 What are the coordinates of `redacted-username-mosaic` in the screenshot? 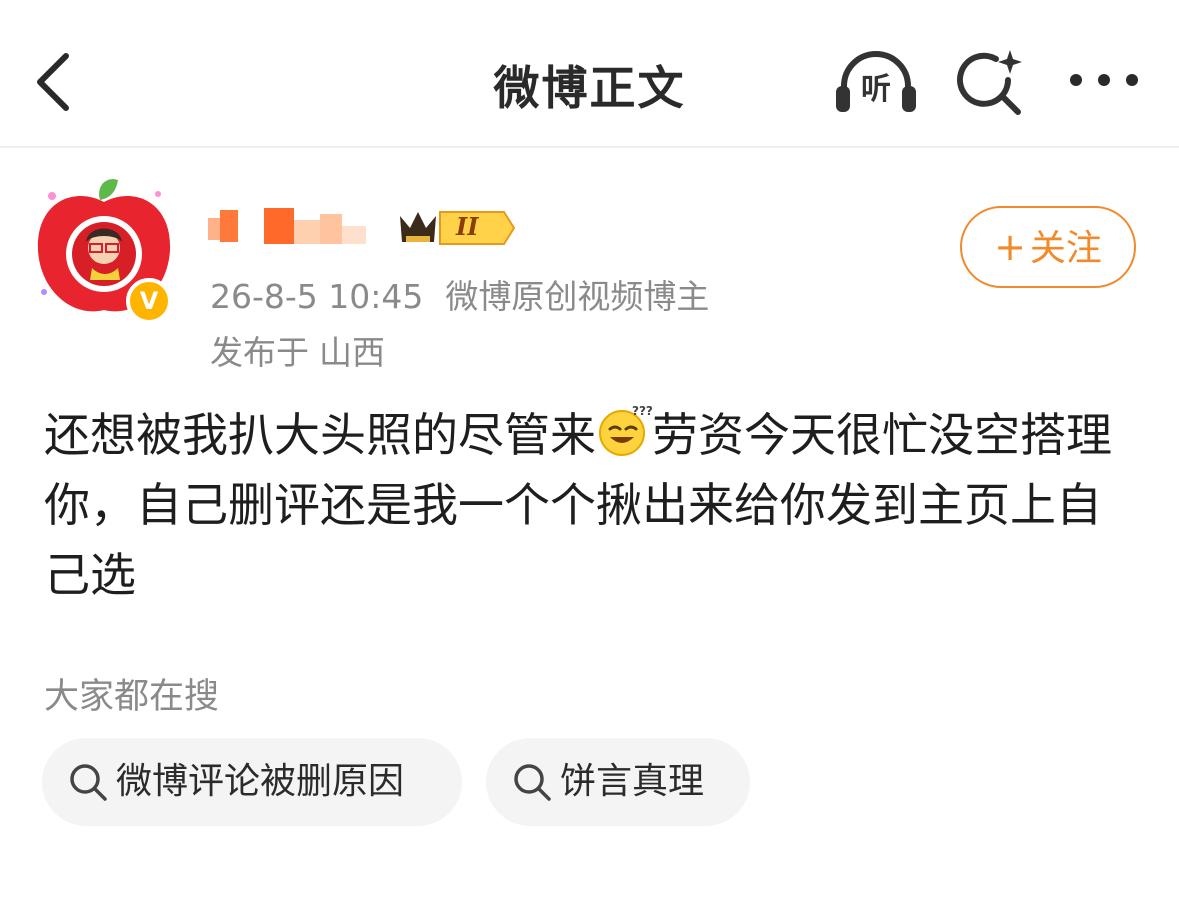 It's located at (287, 226).